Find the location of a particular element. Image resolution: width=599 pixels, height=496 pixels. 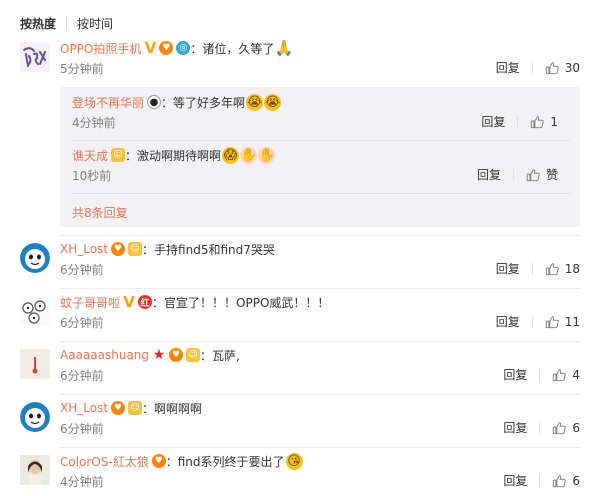

reply-item: 谯天成 ☺ ： 激动啊期待啊啊 😱 ✋ ✋ 10秒前 回复 赞 is located at coordinates (320, 166).